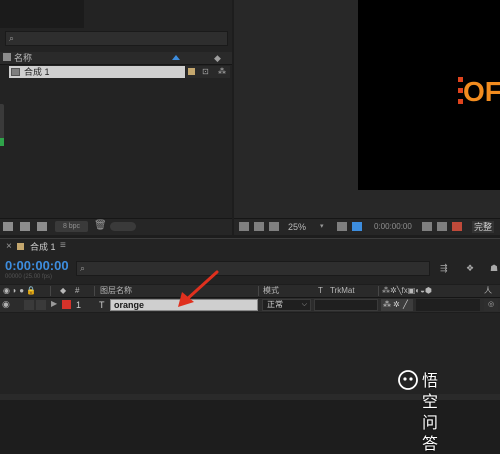 The height and width of the screenshot is (454, 500). What do you see at coordinates (286, 305) in the screenshot?
I see `blend-mode-select: 正常 ⌵` at bounding box center [286, 305].